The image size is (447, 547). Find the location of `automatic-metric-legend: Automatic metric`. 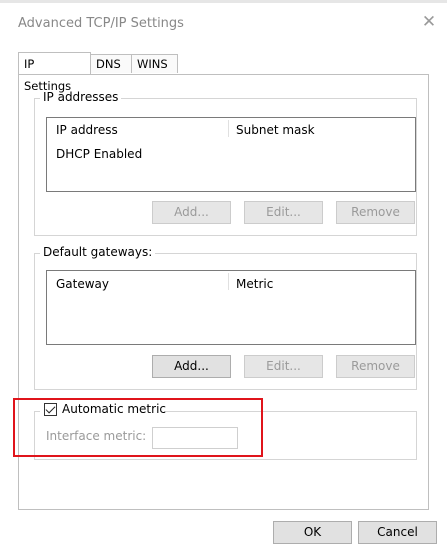

automatic-metric-legend: Automatic metric is located at coordinates (103, 410).